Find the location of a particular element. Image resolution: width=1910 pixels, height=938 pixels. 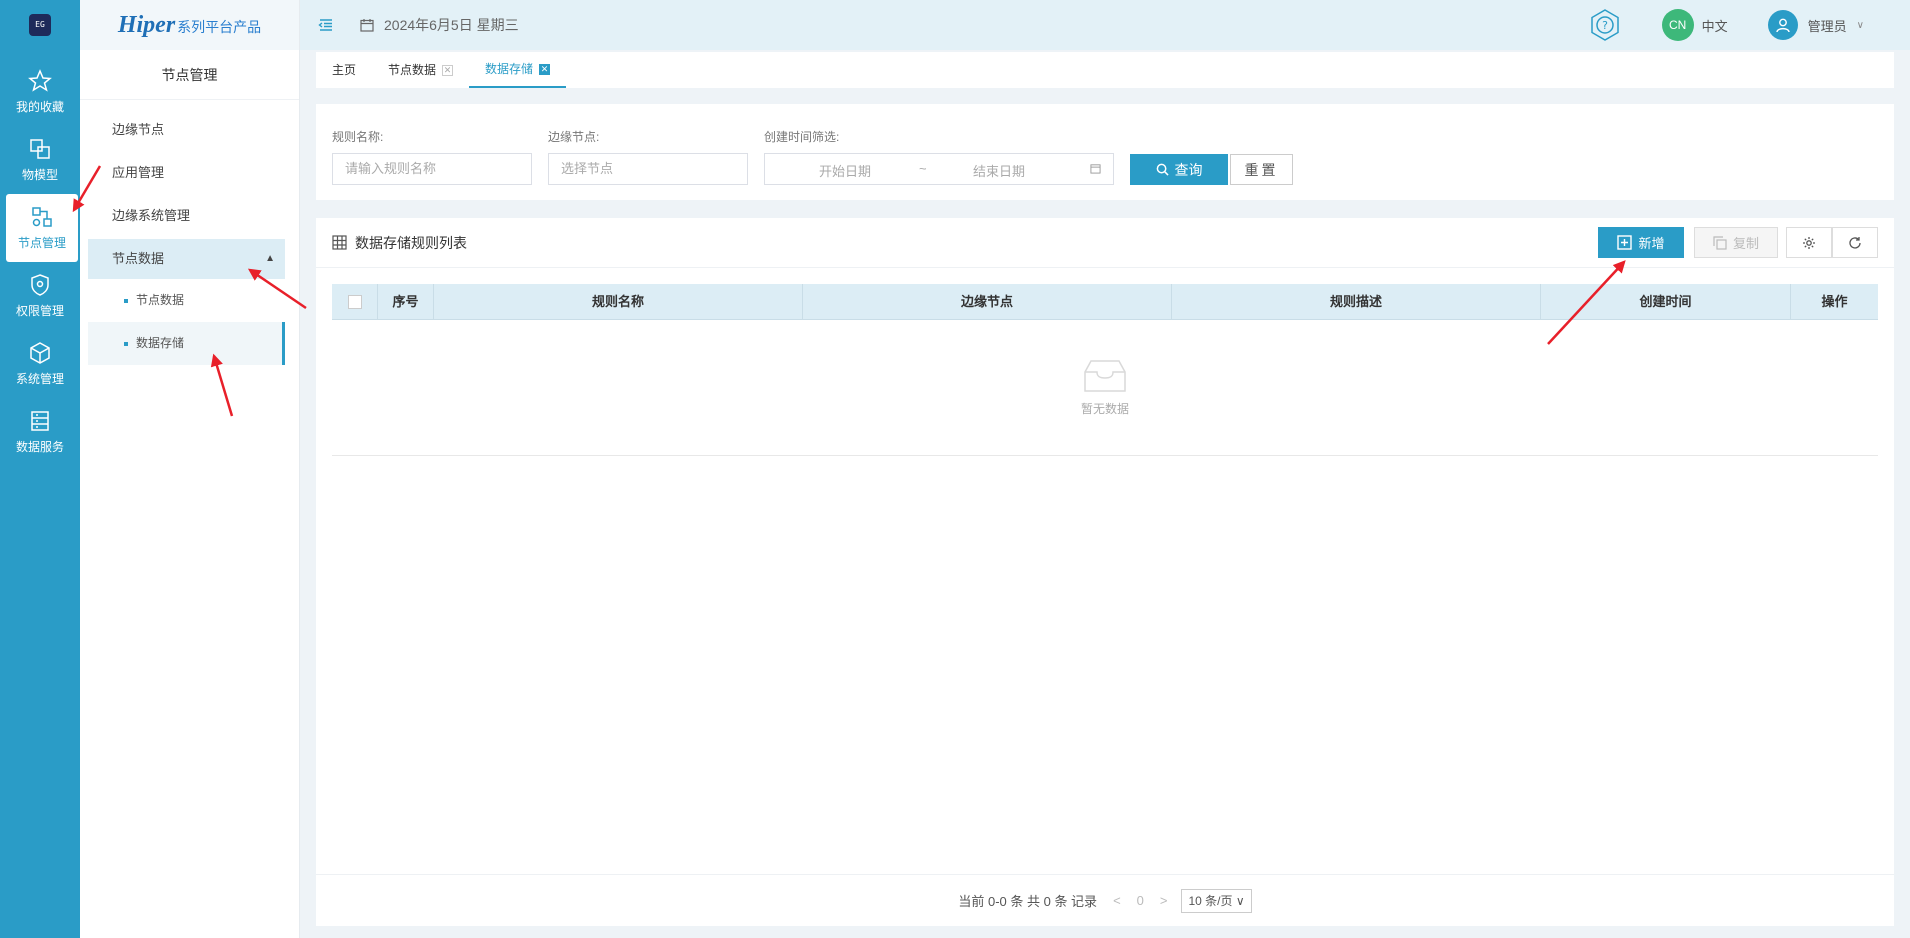

reset-button: 重置 is located at coordinates (1261, 169).